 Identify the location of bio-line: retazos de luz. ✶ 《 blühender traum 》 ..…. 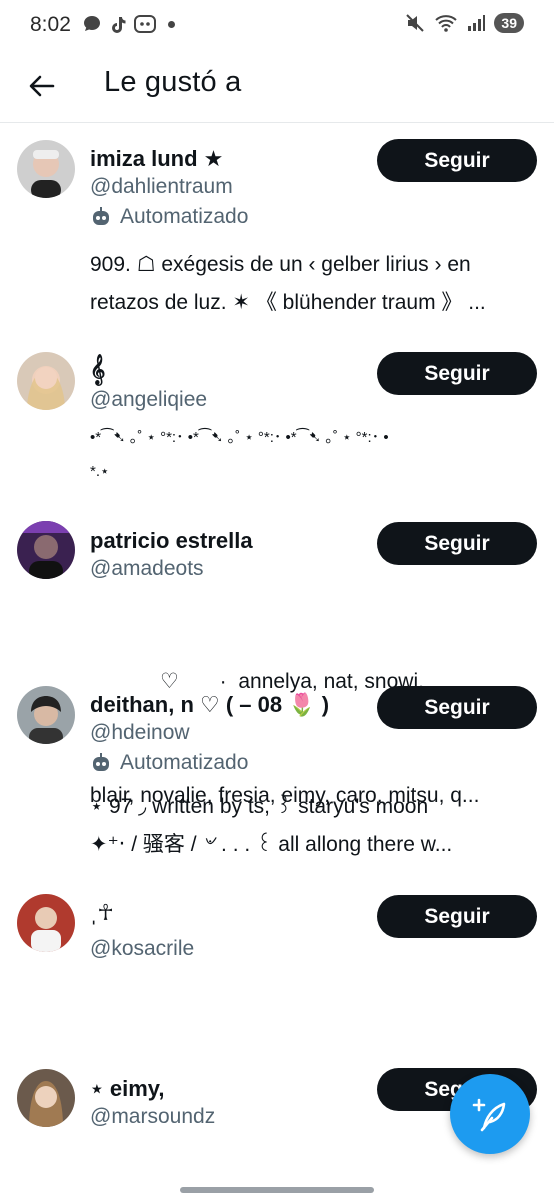
(288, 302).